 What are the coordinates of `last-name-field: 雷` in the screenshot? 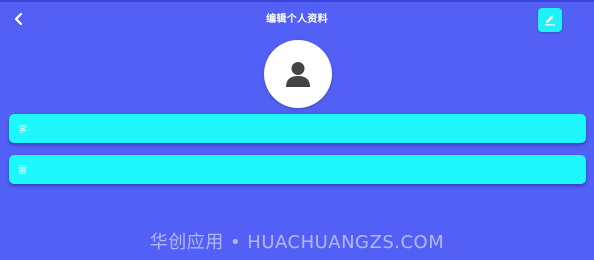 It's located at (297, 169).